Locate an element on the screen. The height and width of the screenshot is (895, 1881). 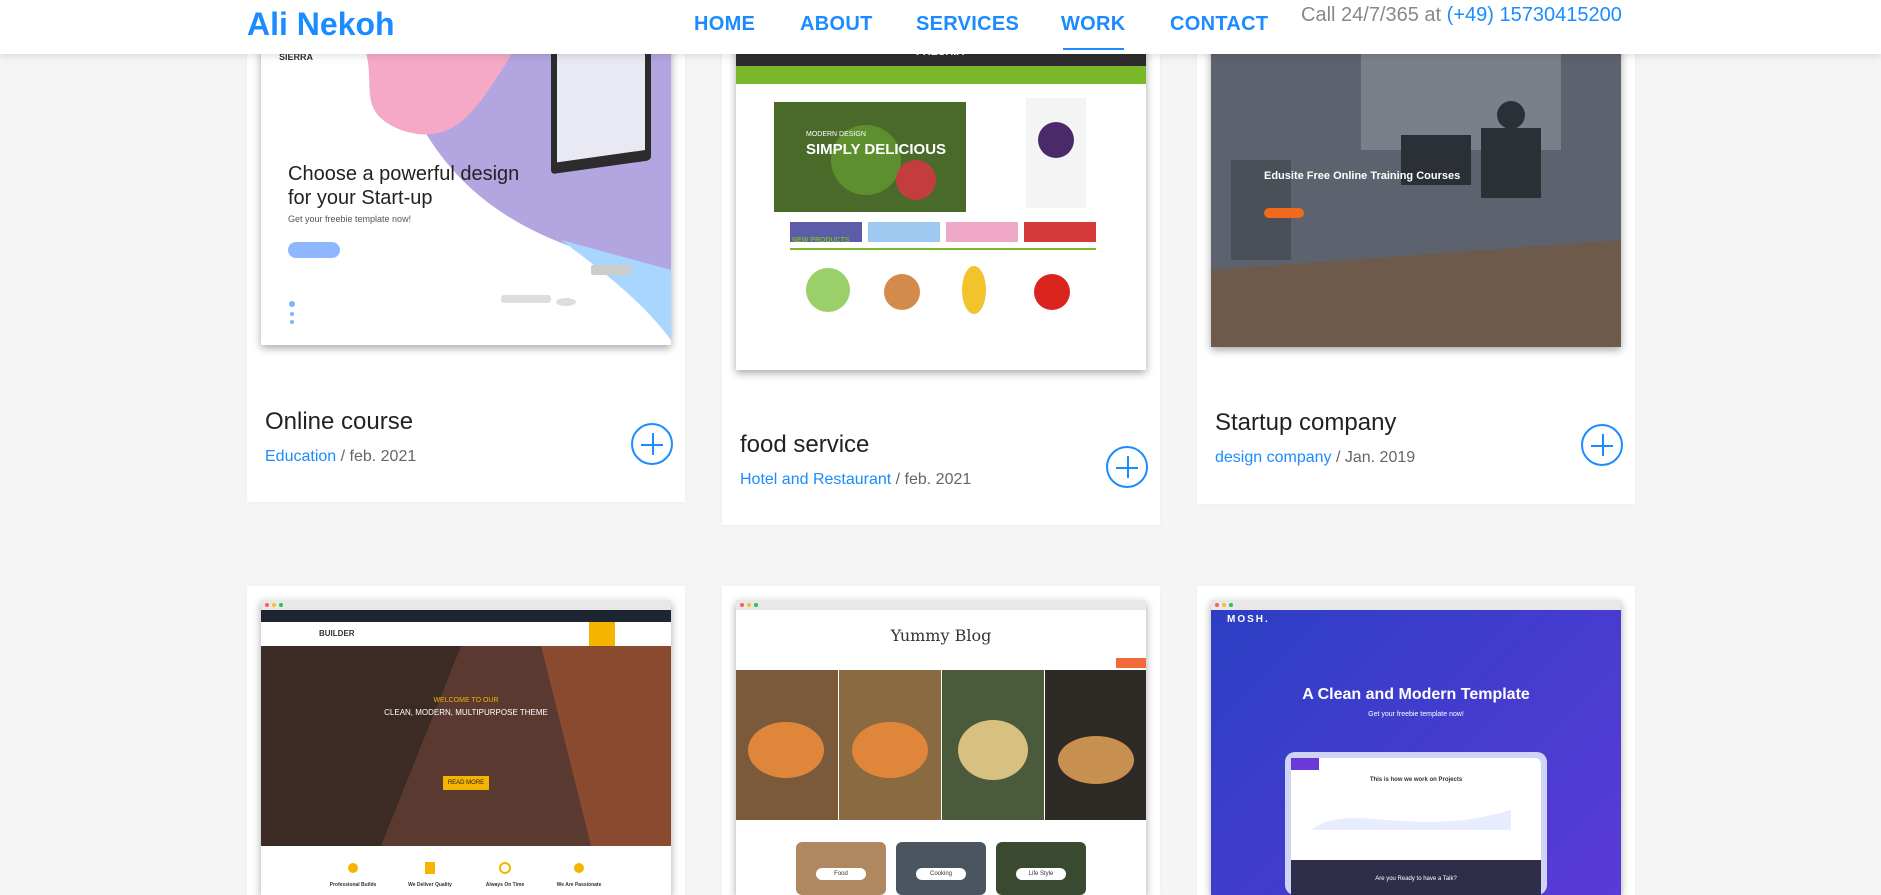
project-title: Online course is located at coordinates (339, 422).